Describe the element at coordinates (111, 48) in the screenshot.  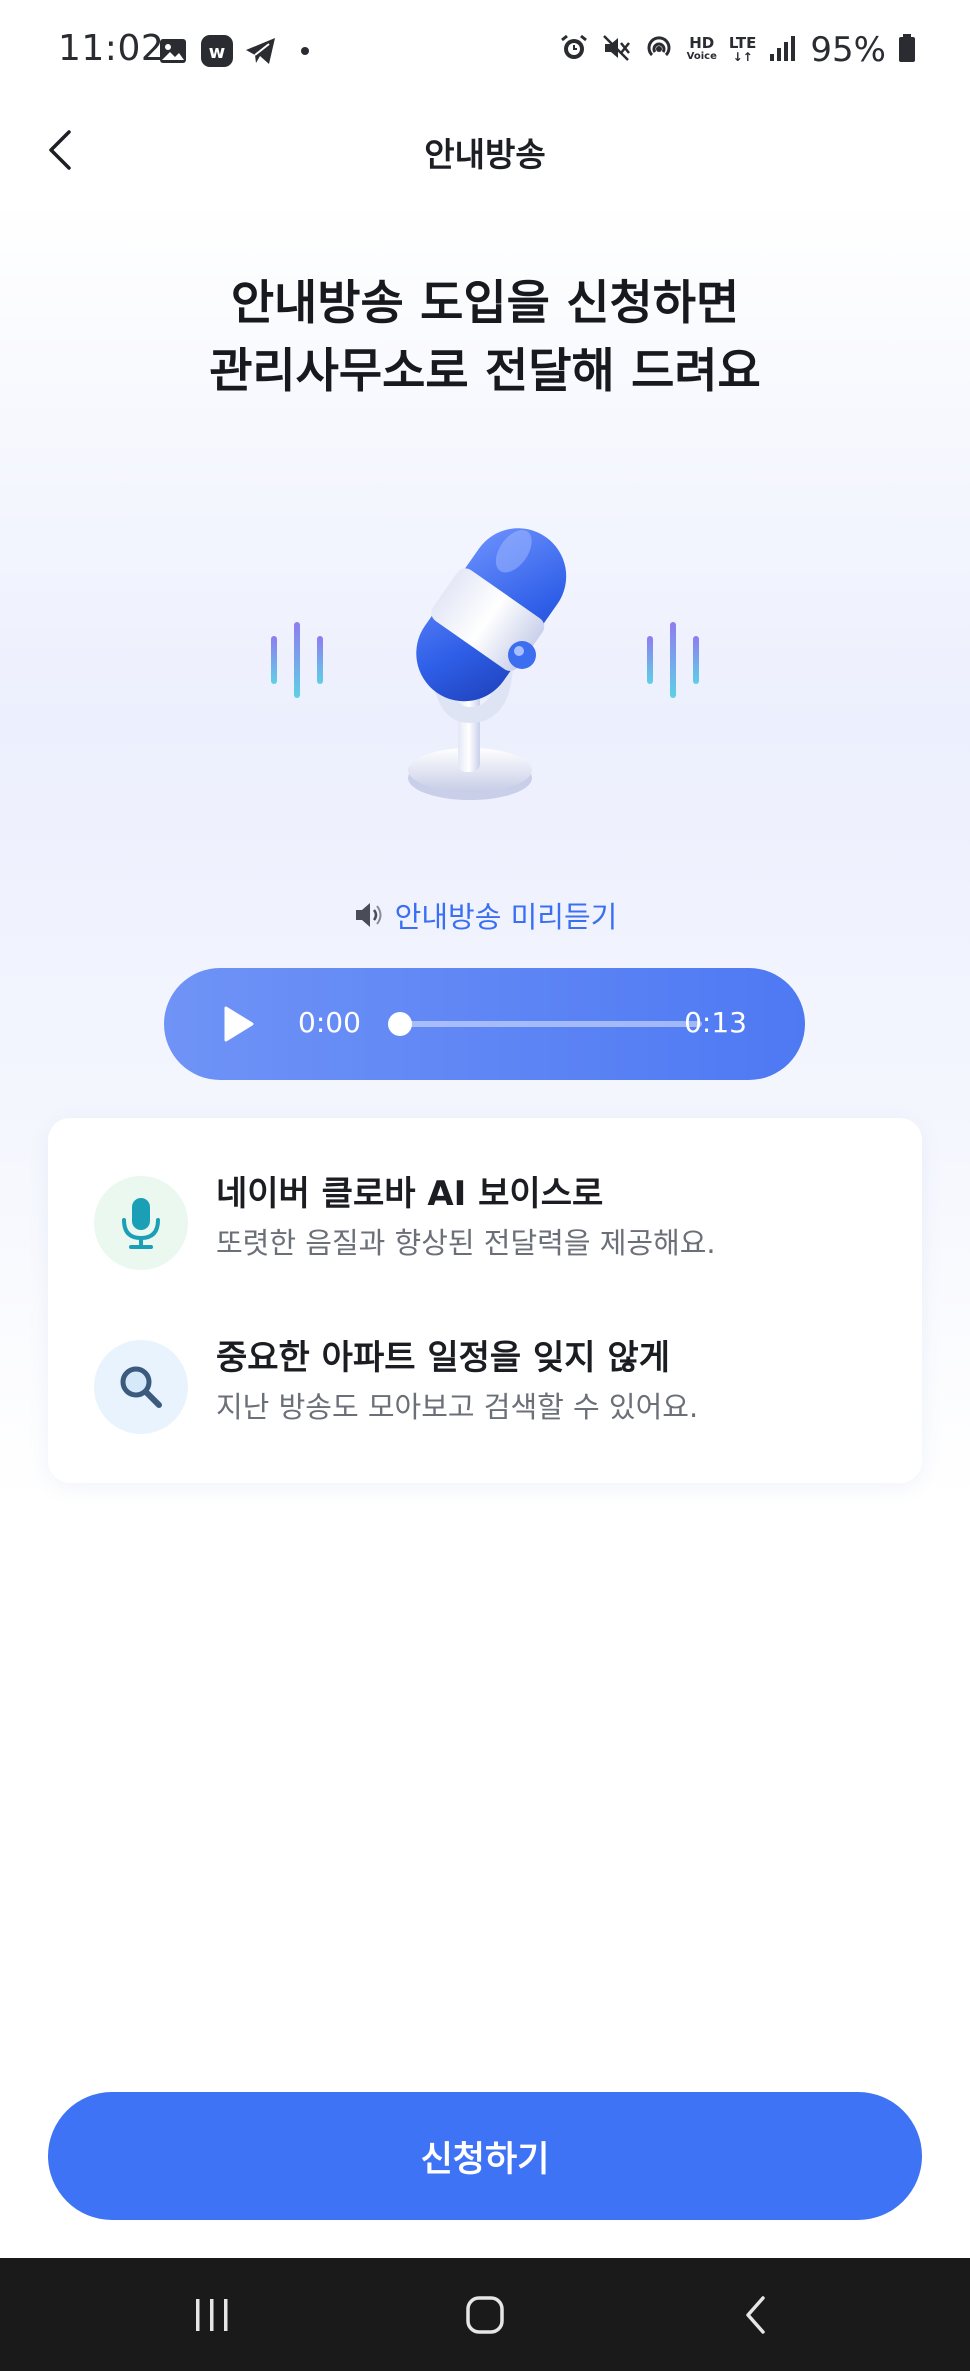
I see `status-time: 11:02` at that location.